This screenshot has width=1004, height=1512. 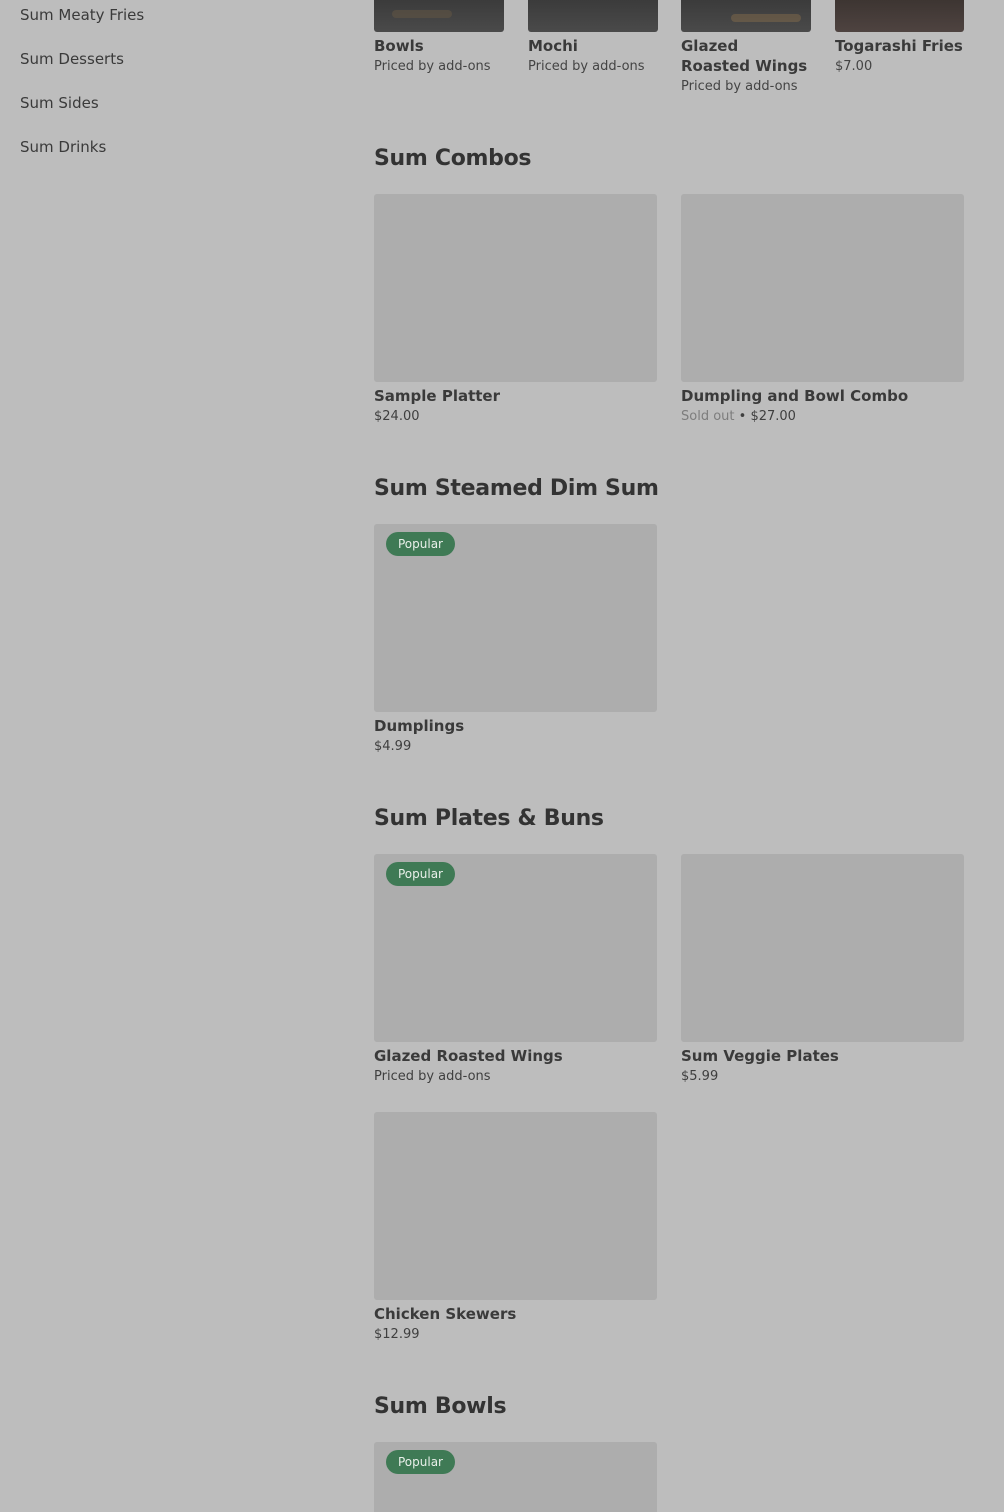 What do you see at coordinates (489, 818) in the screenshot?
I see `section-title-plates-buns: Sum Plates & Buns` at bounding box center [489, 818].